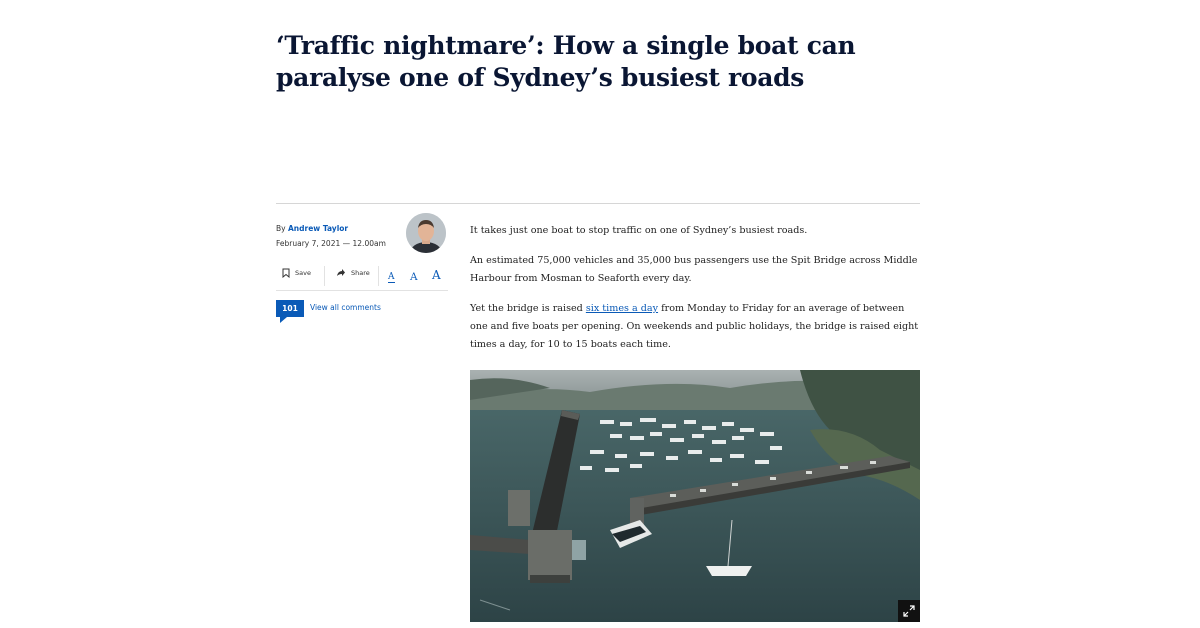 The height and width of the screenshot is (628, 1200). What do you see at coordinates (286, 273) in the screenshot?
I see `bookmark-icon` at bounding box center [286, 273].